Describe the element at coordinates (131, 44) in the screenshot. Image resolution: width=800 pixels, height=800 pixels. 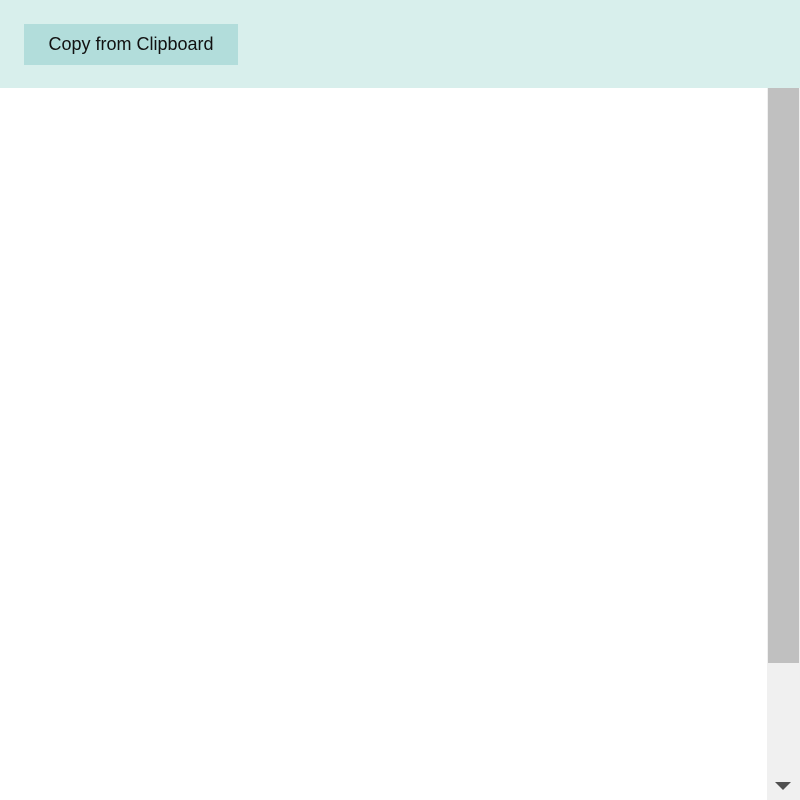
I see `copy-from-clipboard-button: Copy from Clipboard` at that location.